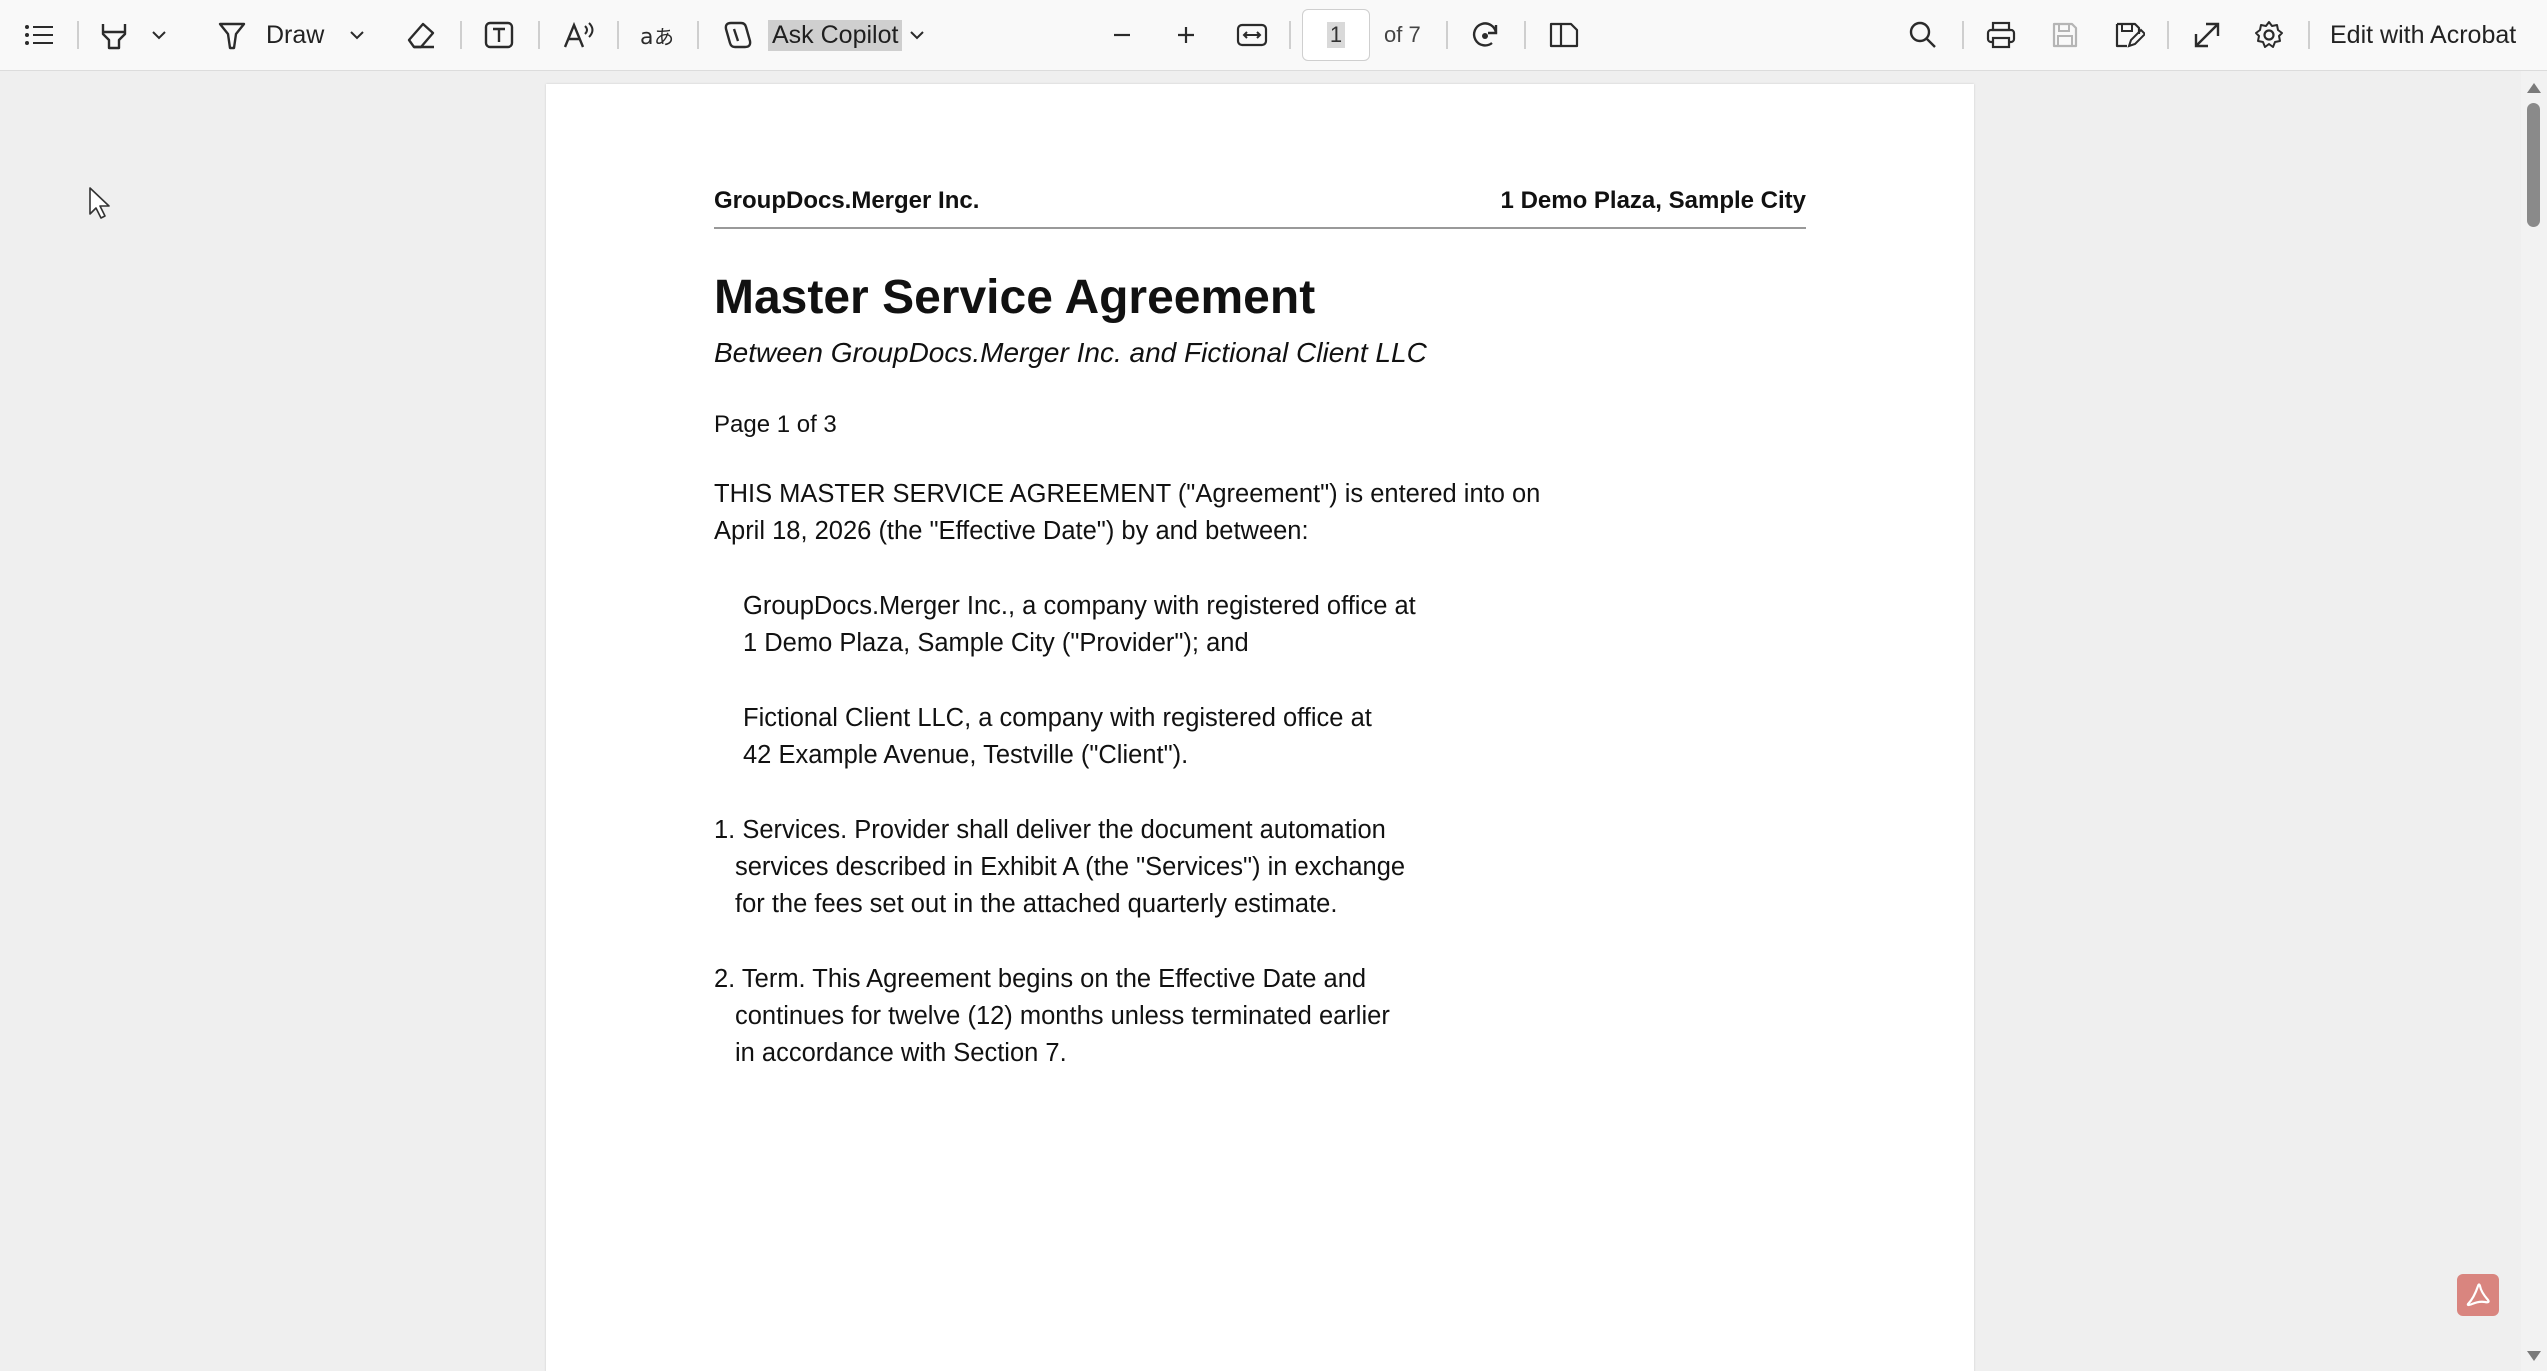 The width and height of the screenshot is (2547, 1371). I want to click on header-company: GroupDocs.Merger Inc., so click(847, 200).